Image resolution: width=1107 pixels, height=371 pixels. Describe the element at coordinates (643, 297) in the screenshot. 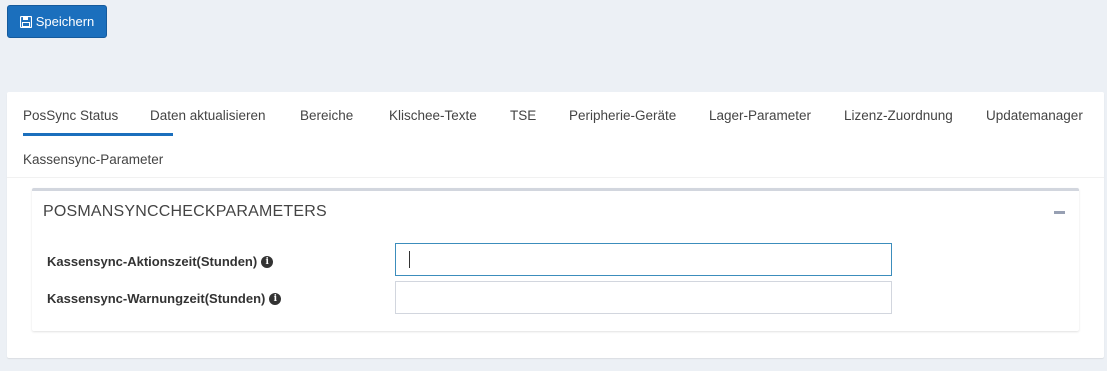

I see `warnungzeit-input` at that location.